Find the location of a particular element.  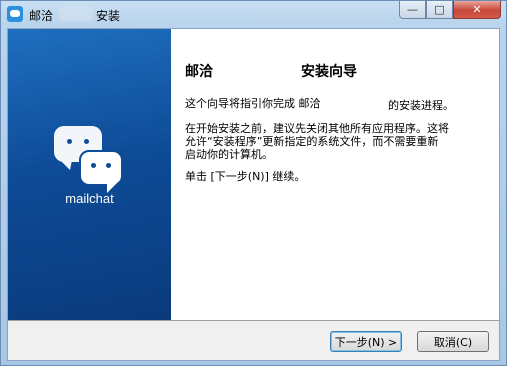

close-button: ✕ is located at coordinates (477, 10).